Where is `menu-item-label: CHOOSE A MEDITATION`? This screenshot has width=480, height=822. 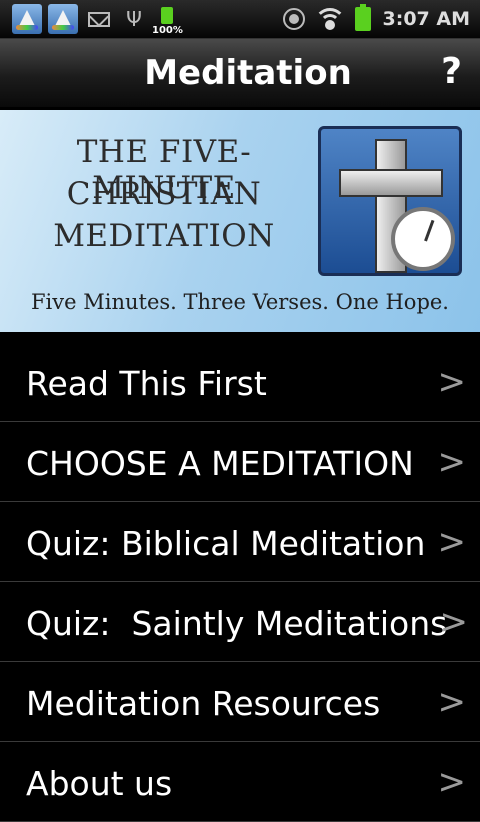
menu-item-label: CHOOSE A MEDITATION is located at coordinates (220, 463).